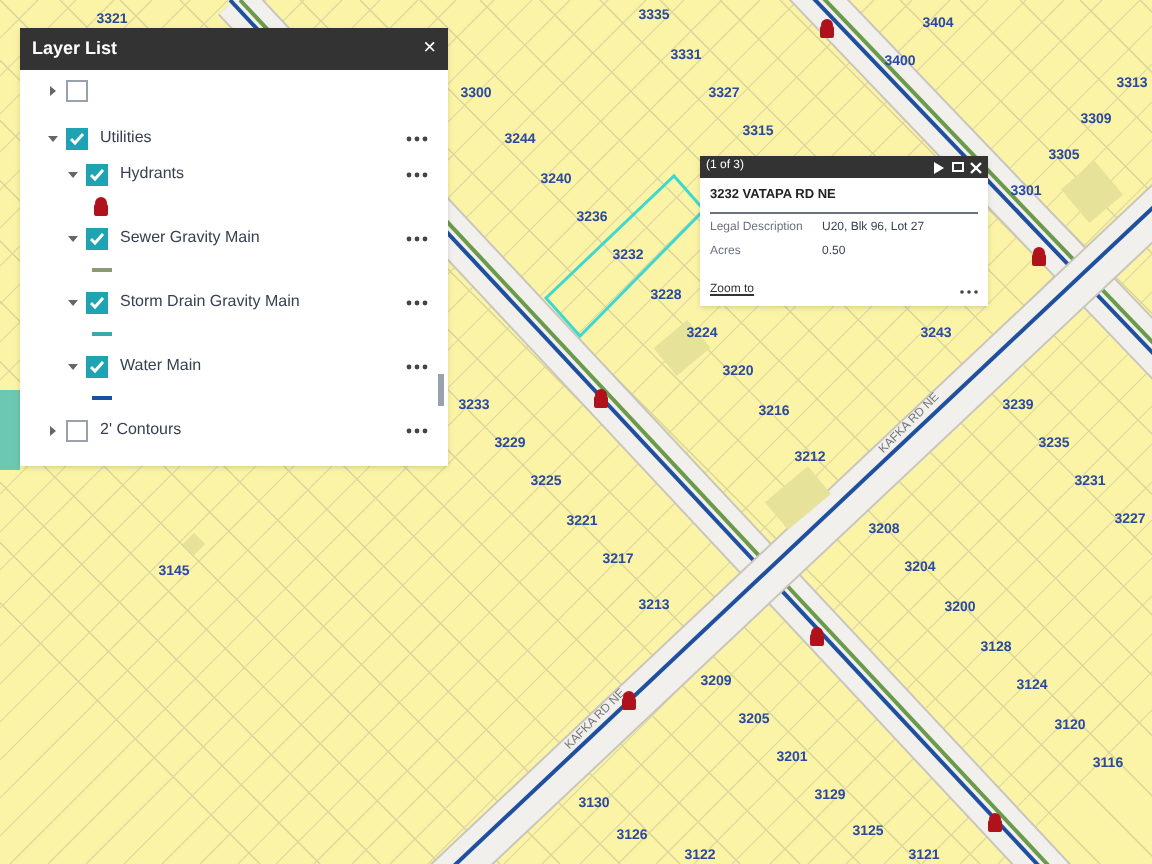 This screenshot has height=864, width=1152. Describe the element at coordinates (190, 238) in the screenshot. I see `layer-name: Sewer Gravity Main` at that location.